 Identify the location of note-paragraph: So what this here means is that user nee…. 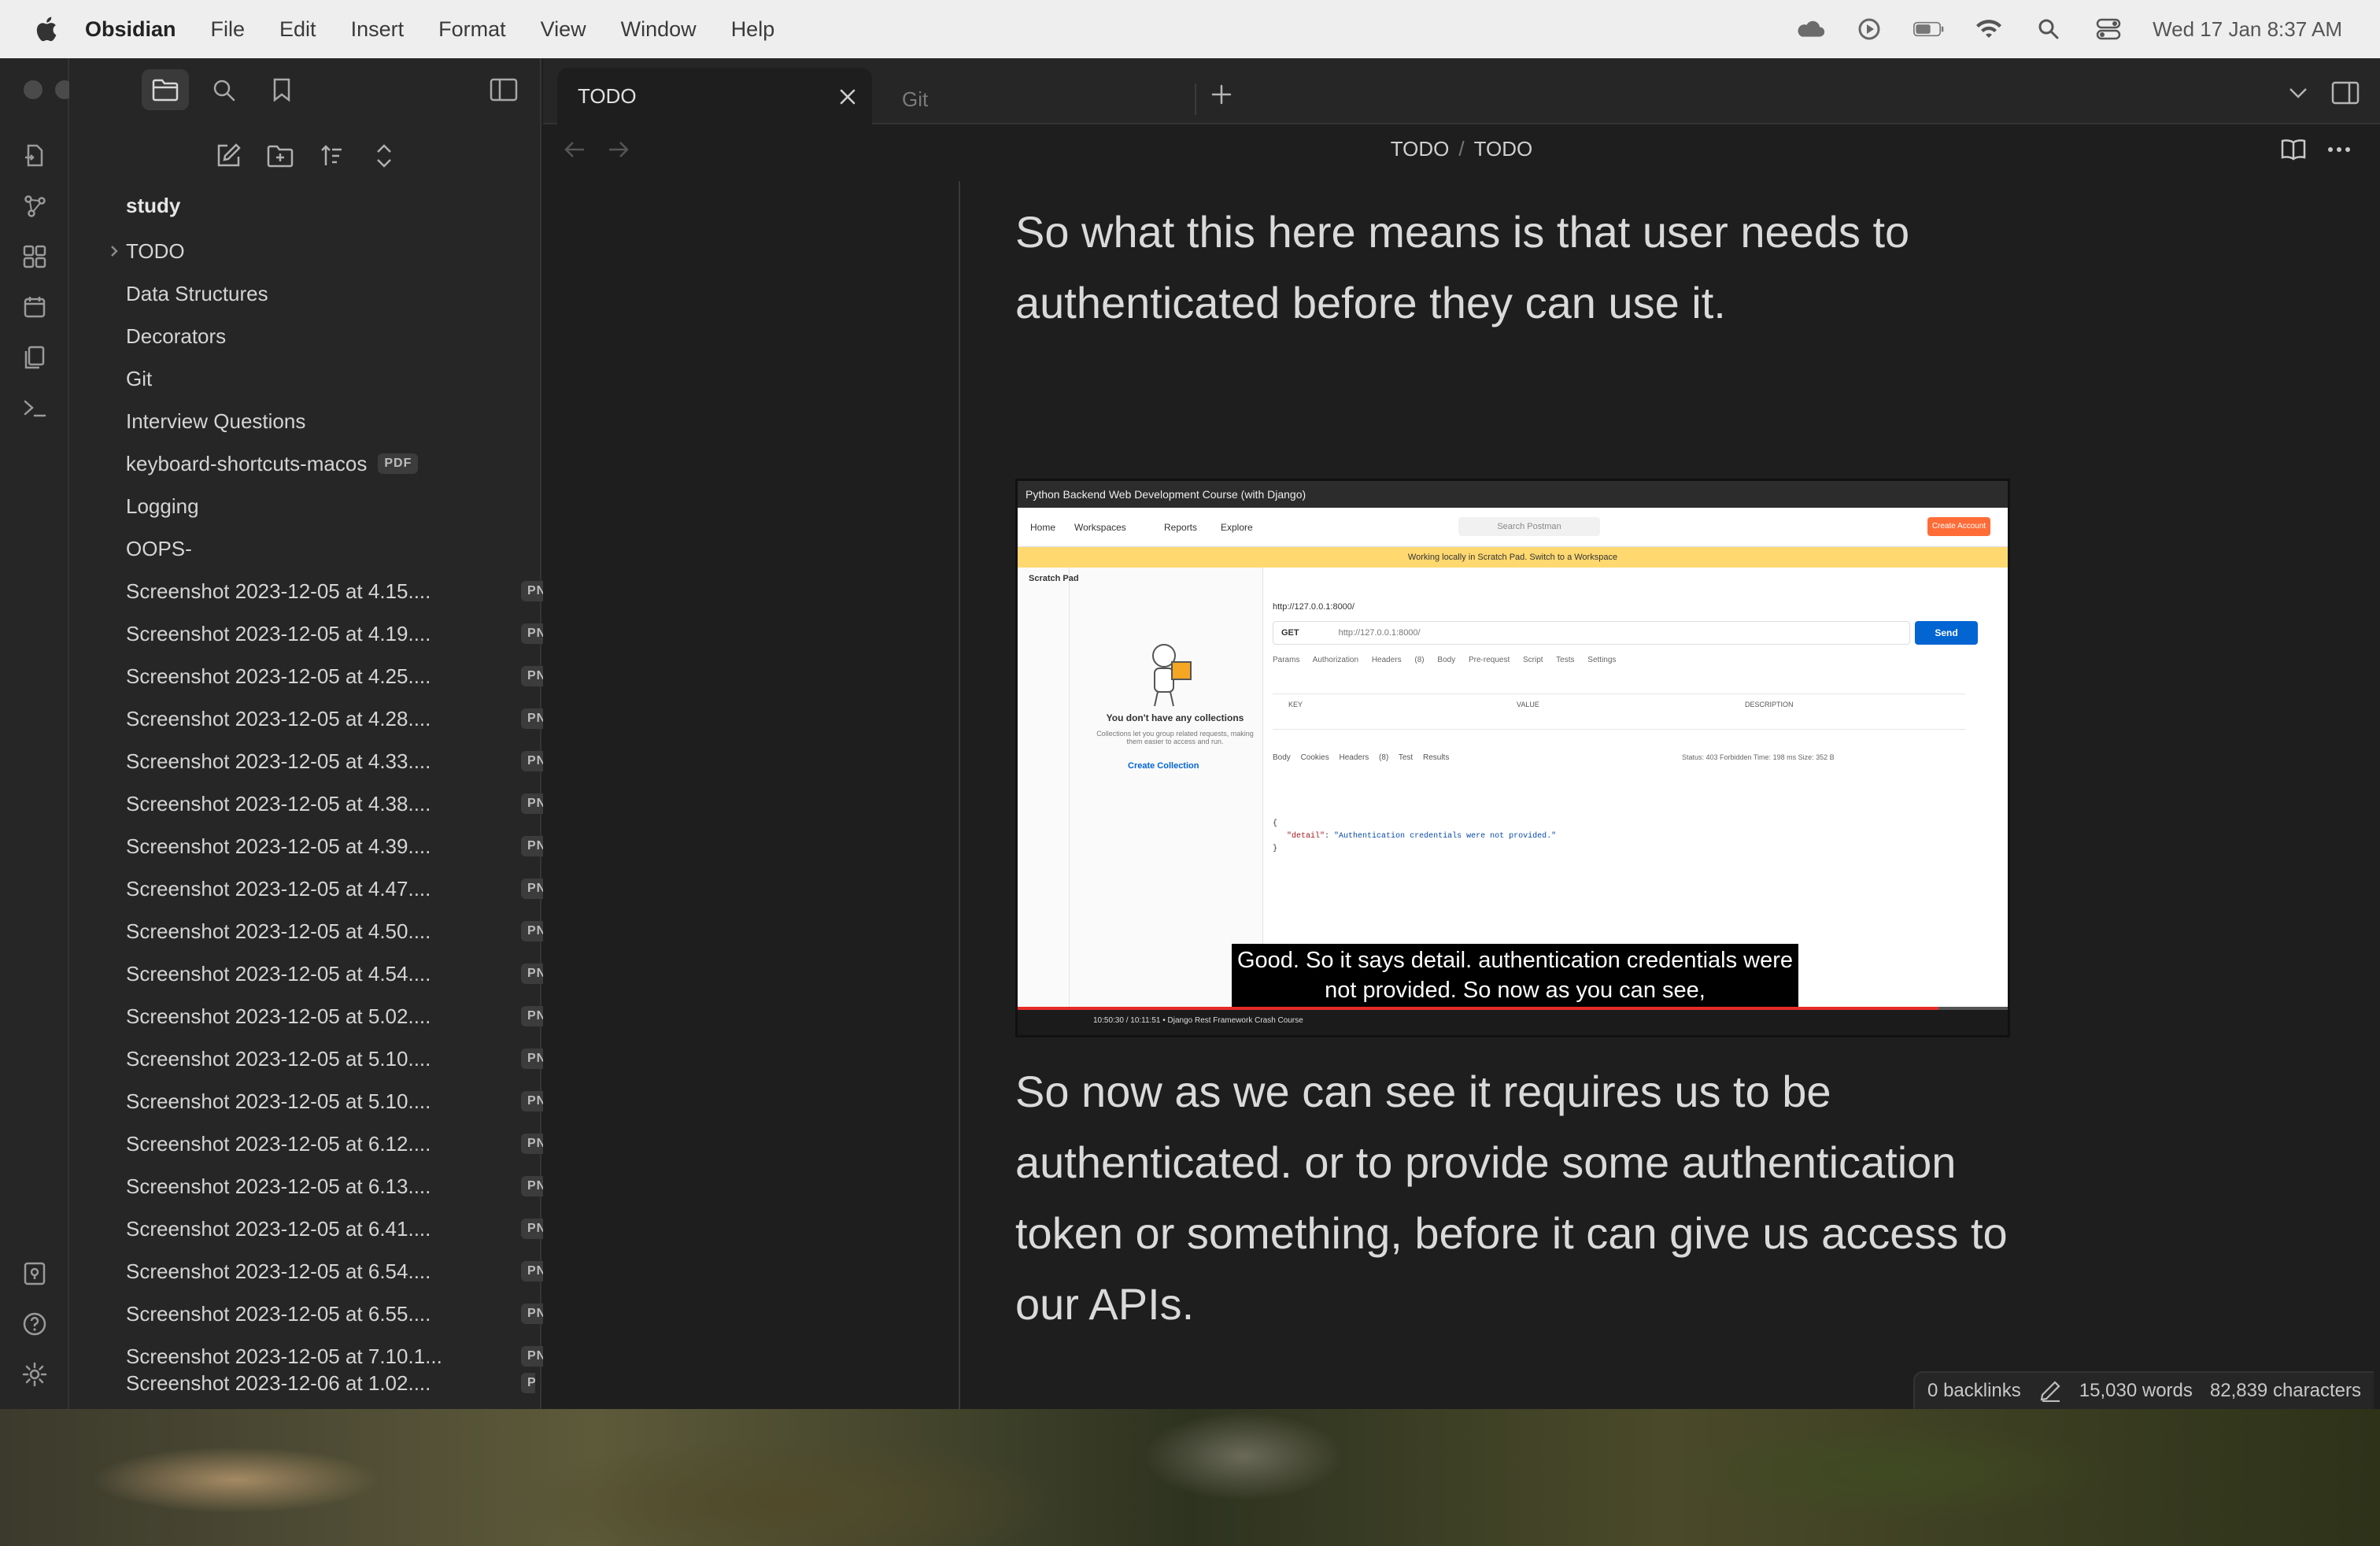
(1526, 267).